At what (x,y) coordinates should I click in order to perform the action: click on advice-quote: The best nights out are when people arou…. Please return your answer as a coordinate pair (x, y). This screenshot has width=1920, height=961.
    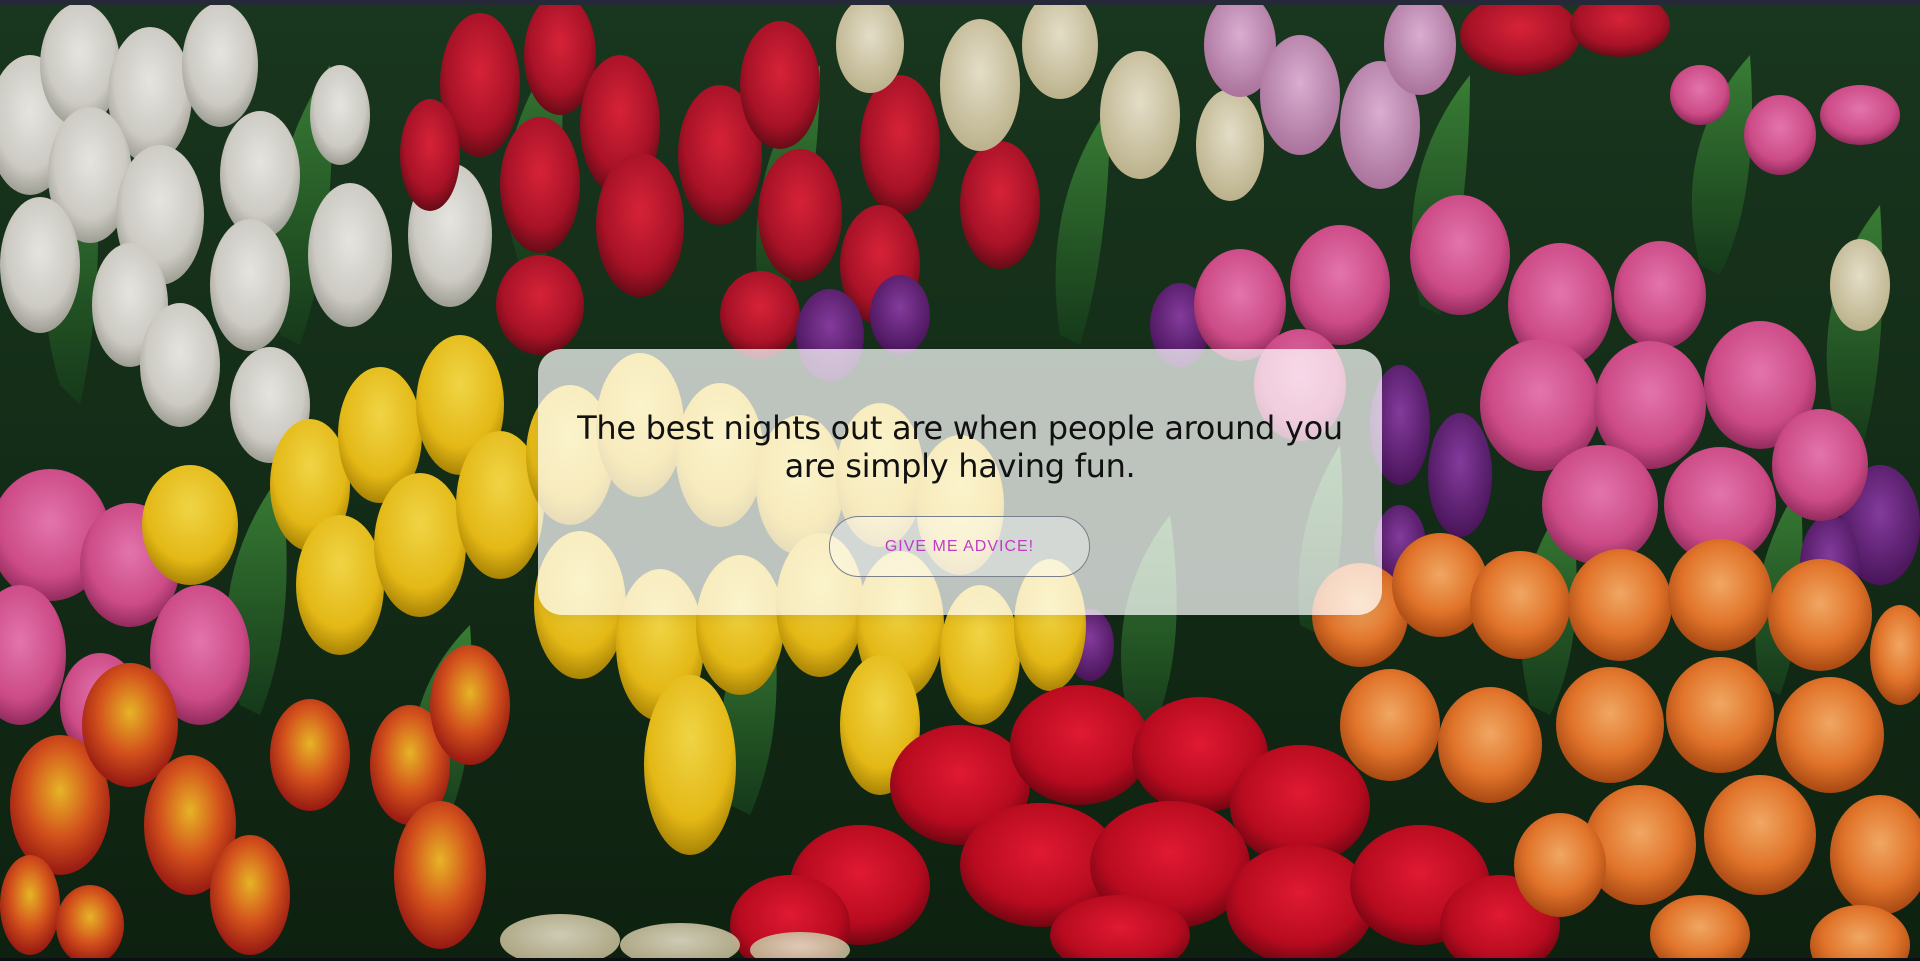
    Looking at the image, I should click on (960, 447).